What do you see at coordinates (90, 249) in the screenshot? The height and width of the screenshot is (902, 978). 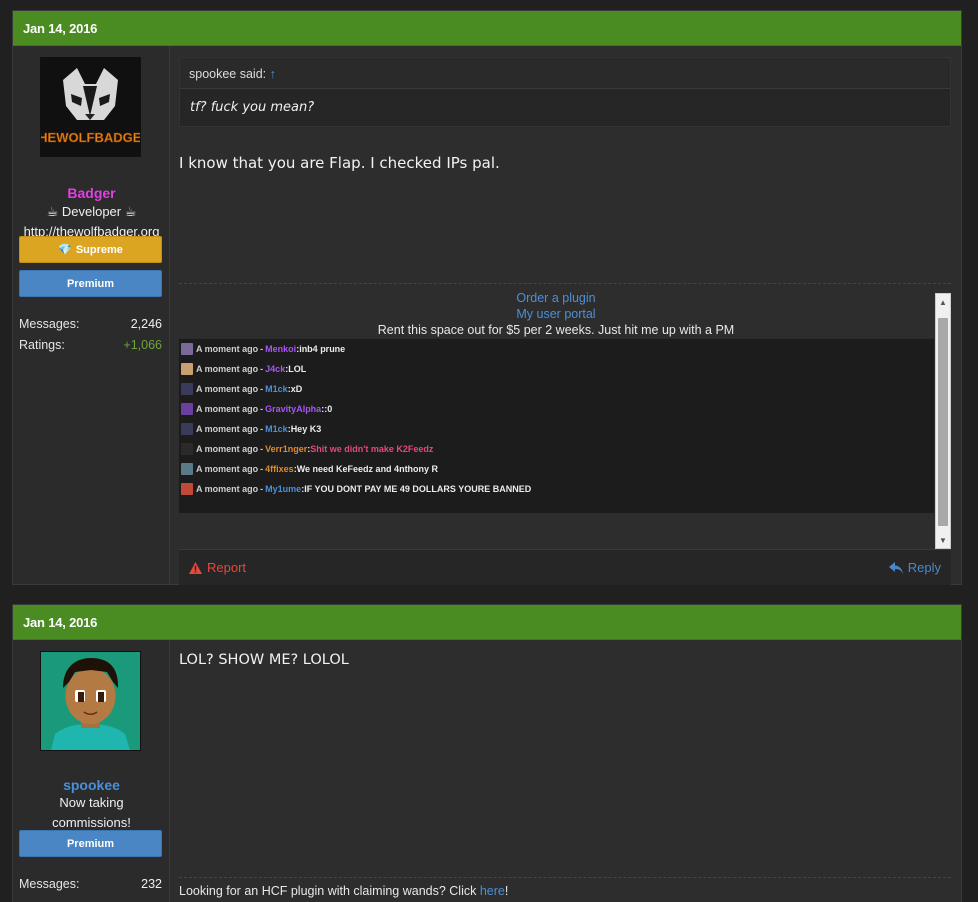 I see `badge-supreme: 💎 Supreme` at bounding box center [90, 249].